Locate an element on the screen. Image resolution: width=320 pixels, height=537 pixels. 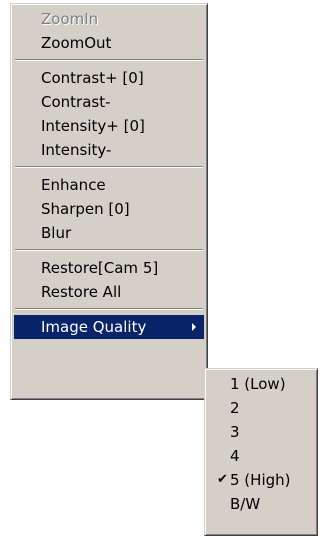
submenu-item-quality-bw: B/W is located at coordinates (261, 504).